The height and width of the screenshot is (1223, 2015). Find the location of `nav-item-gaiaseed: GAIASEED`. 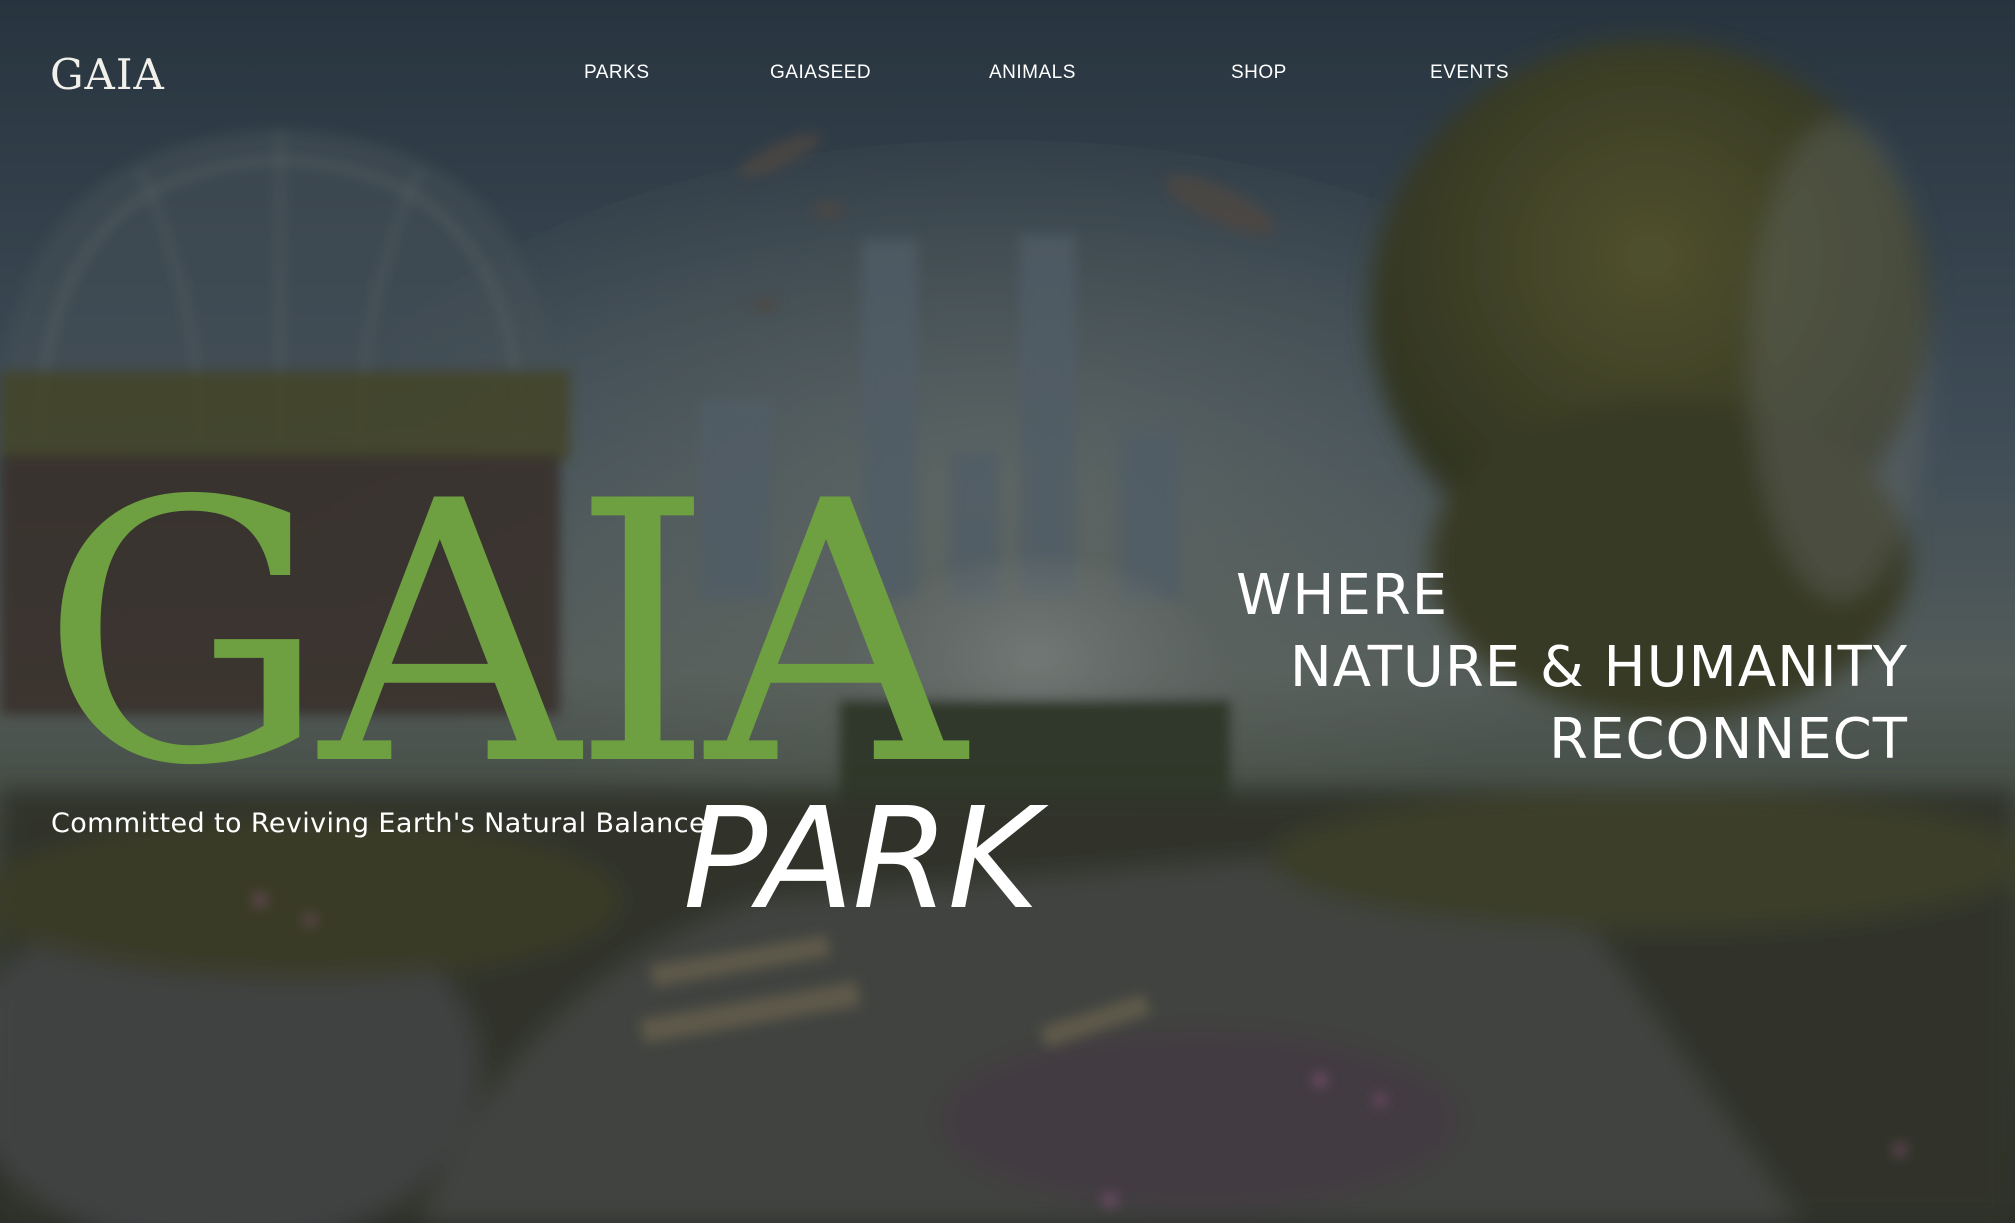

nav-item-gaiaseed: GAIASEED is located at coordinates (820, 73).